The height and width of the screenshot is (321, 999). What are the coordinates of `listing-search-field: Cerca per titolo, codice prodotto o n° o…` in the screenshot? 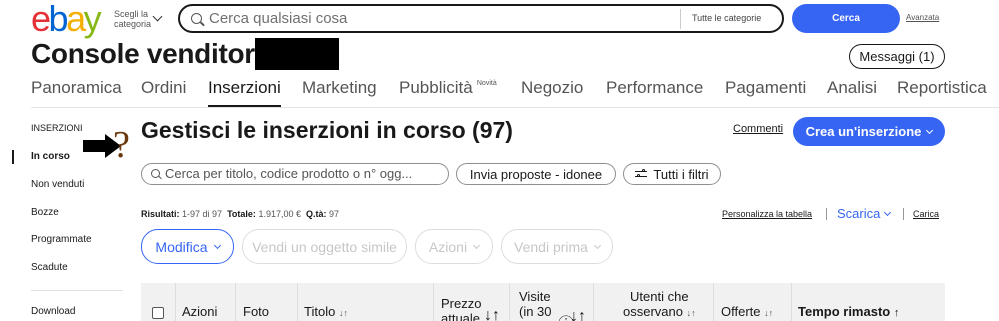 It's located at (295, 174).